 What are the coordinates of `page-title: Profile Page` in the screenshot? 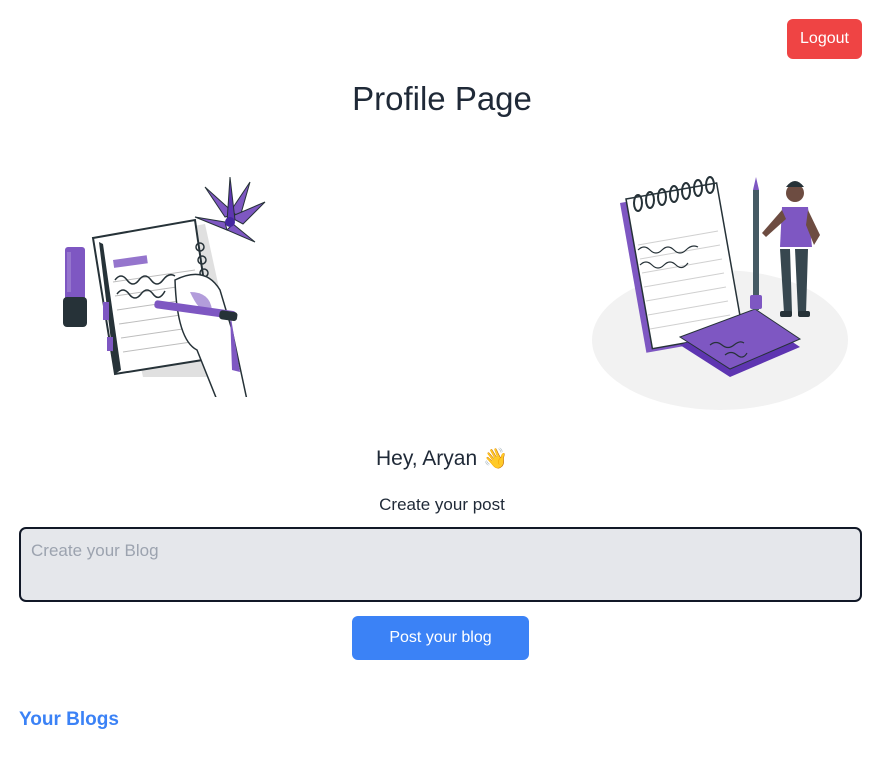 It's located at (442, 98).